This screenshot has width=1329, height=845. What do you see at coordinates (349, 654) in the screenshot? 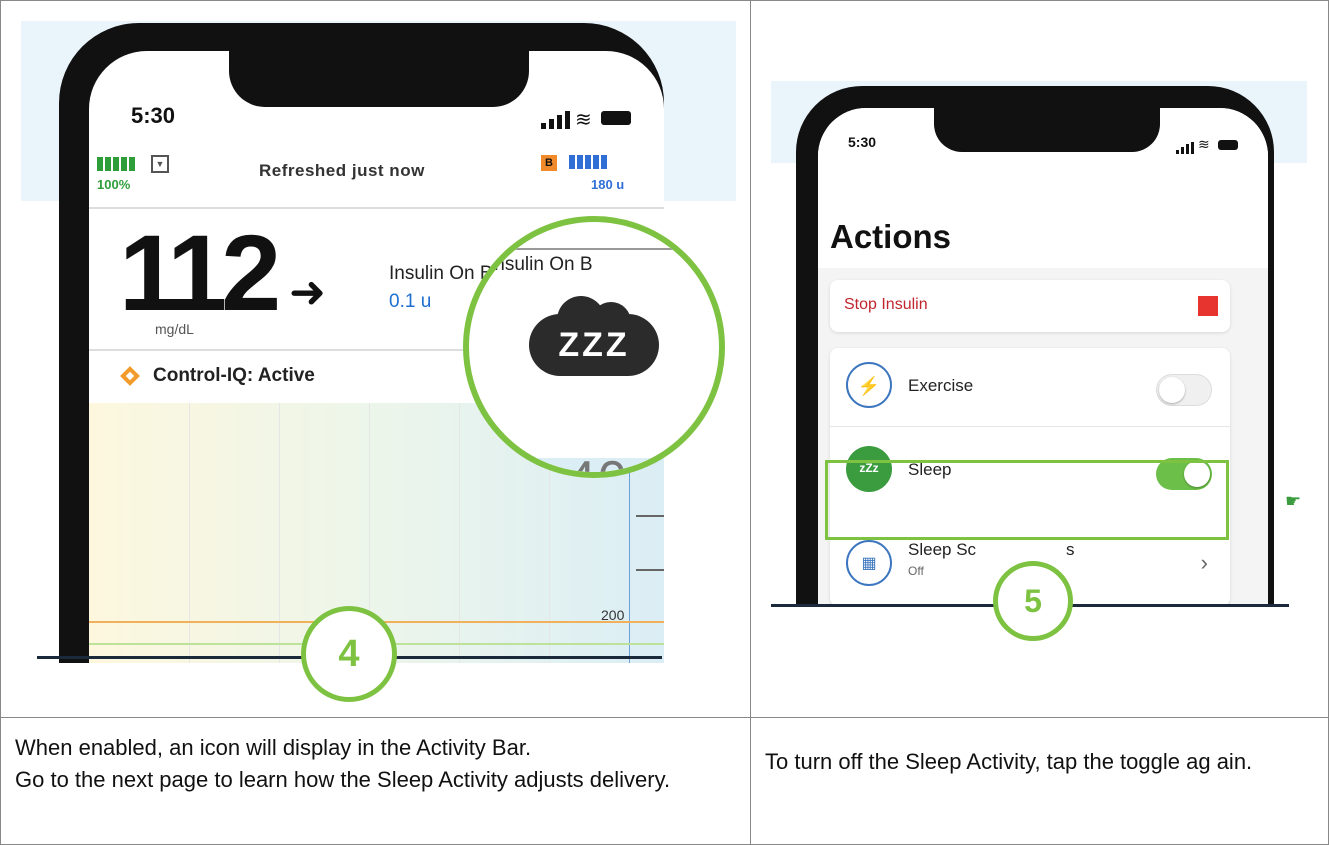
I see `step-badge-4: 4` at bounding box center [349, 654].